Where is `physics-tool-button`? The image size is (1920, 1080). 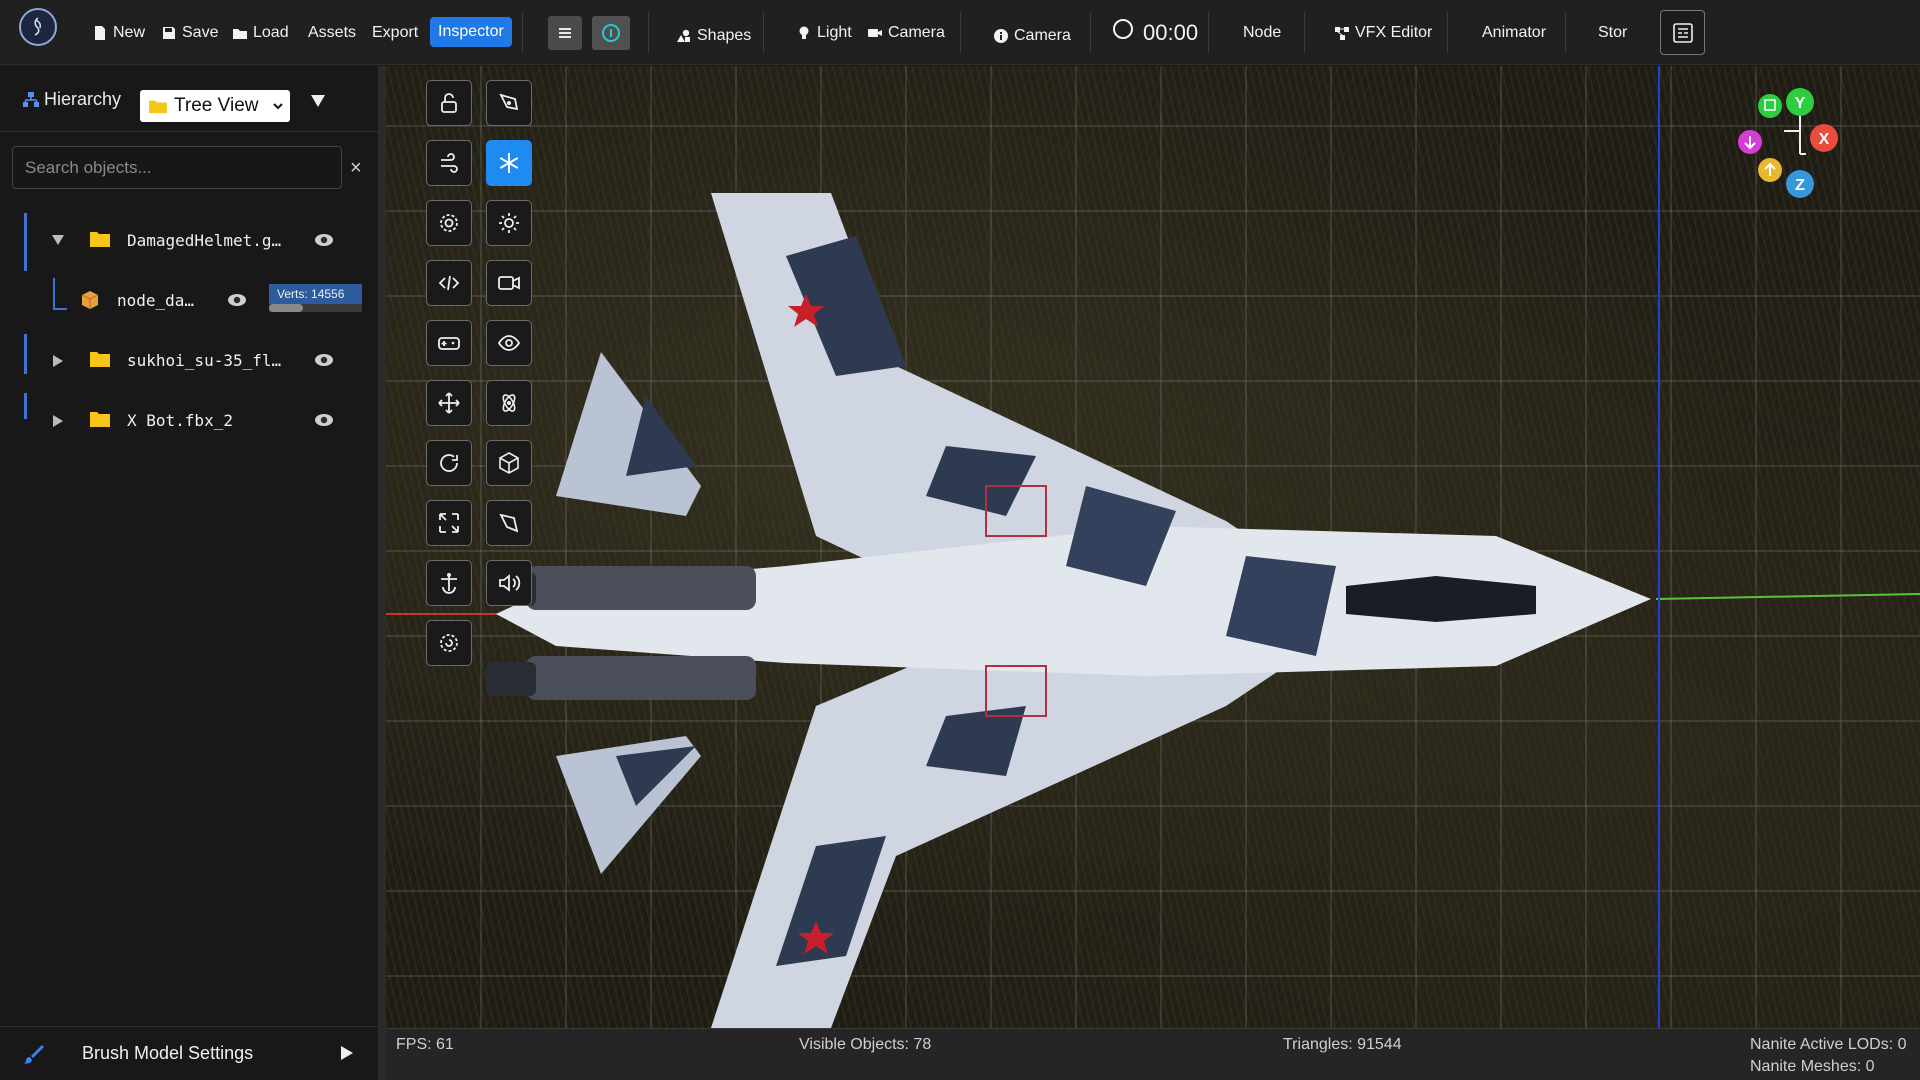 physics-tool-button is located at coordinates (509, 403).